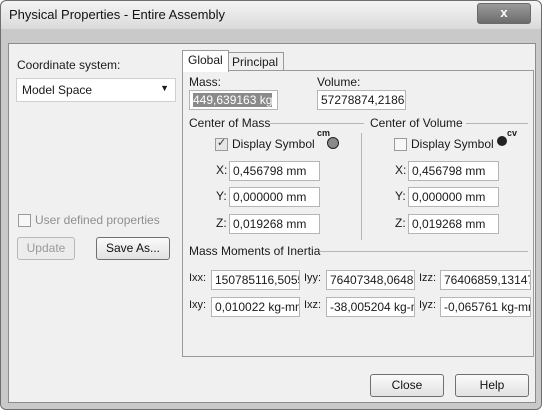 The width and height of the screenshot is (542, 410). What do you see at coordinates (453, 171) in the screenshot?
I see `cov-x-field: 0,456798 mm` at bounding box center [453, 171].